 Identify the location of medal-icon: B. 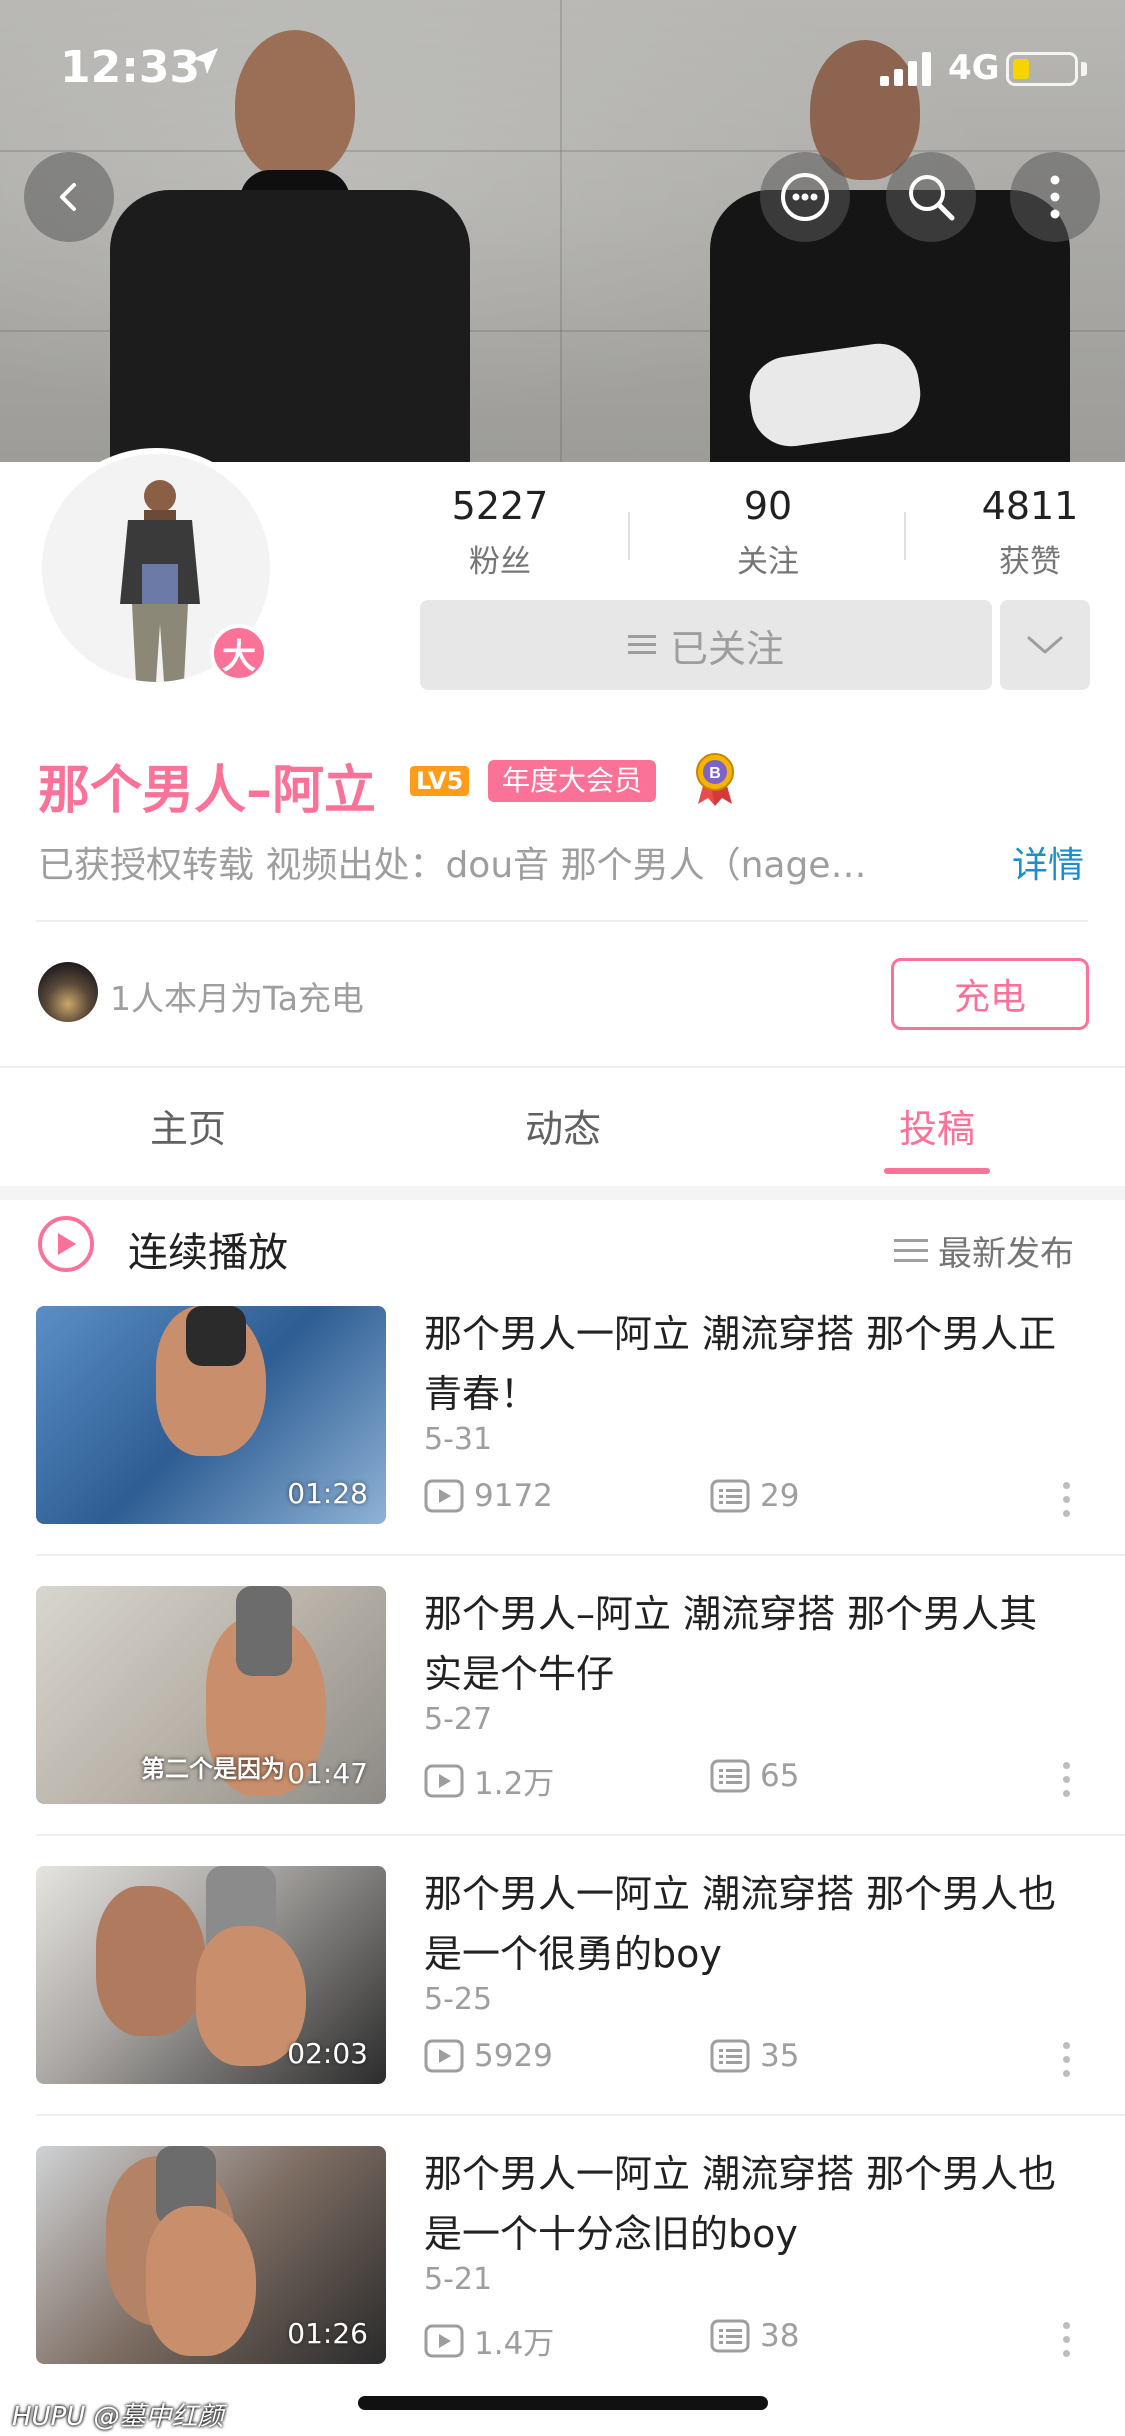
(715, 779).